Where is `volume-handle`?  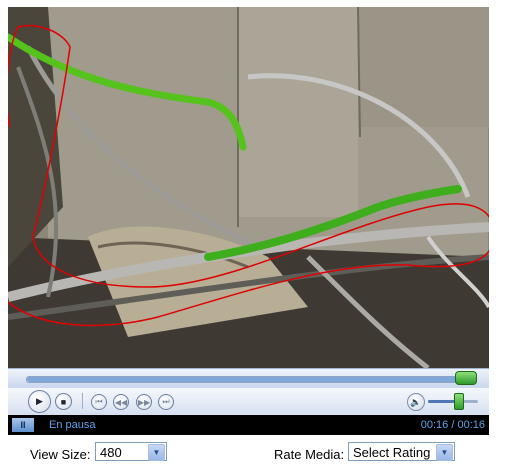 volume-handle is located at coordinates (459, 401).